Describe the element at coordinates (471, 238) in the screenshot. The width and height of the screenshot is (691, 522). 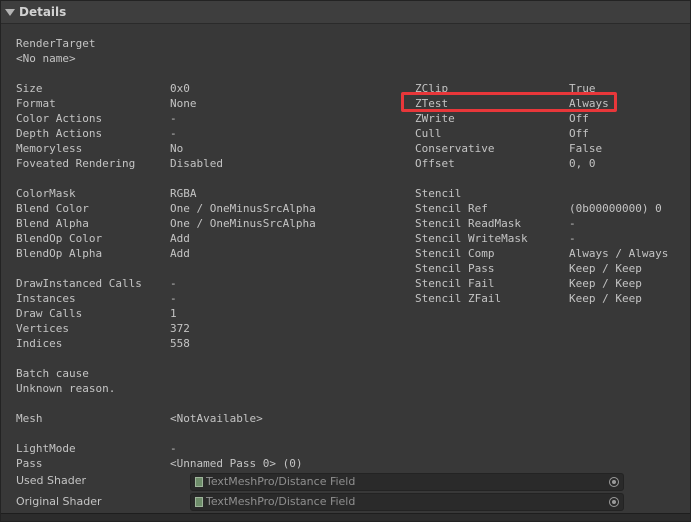
I see `stencil-writemask-label: Stencil WriteMask` at that location.